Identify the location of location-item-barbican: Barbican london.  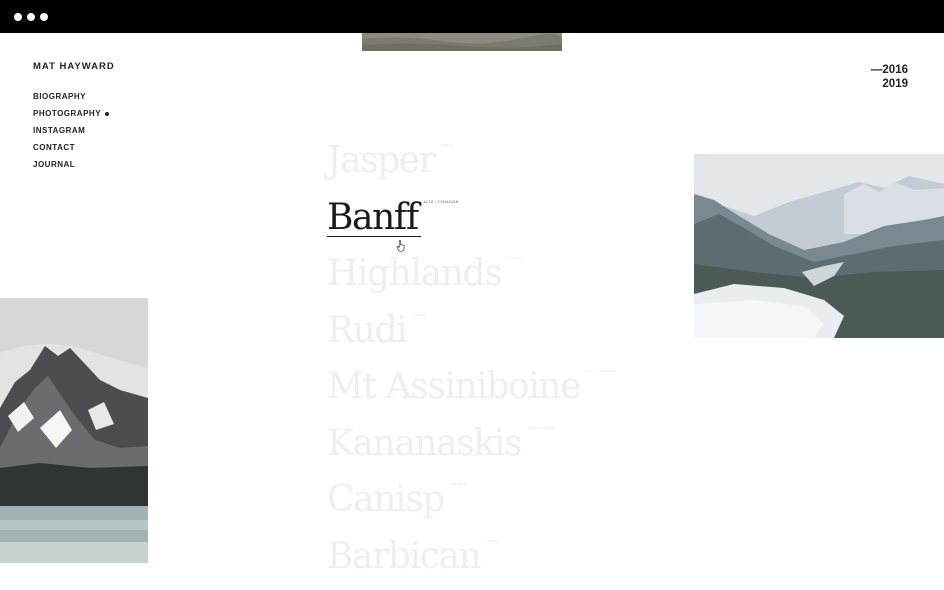
(453, 562).